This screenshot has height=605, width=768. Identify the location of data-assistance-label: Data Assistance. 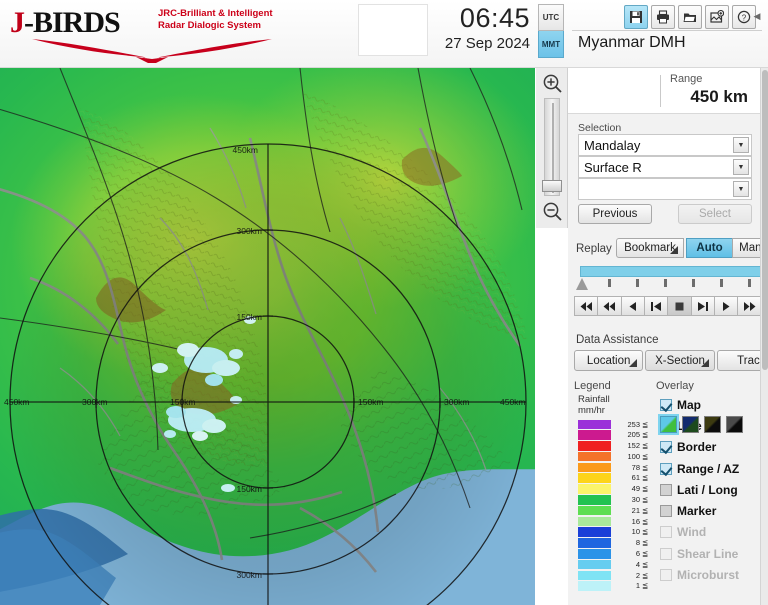
(617, 340).